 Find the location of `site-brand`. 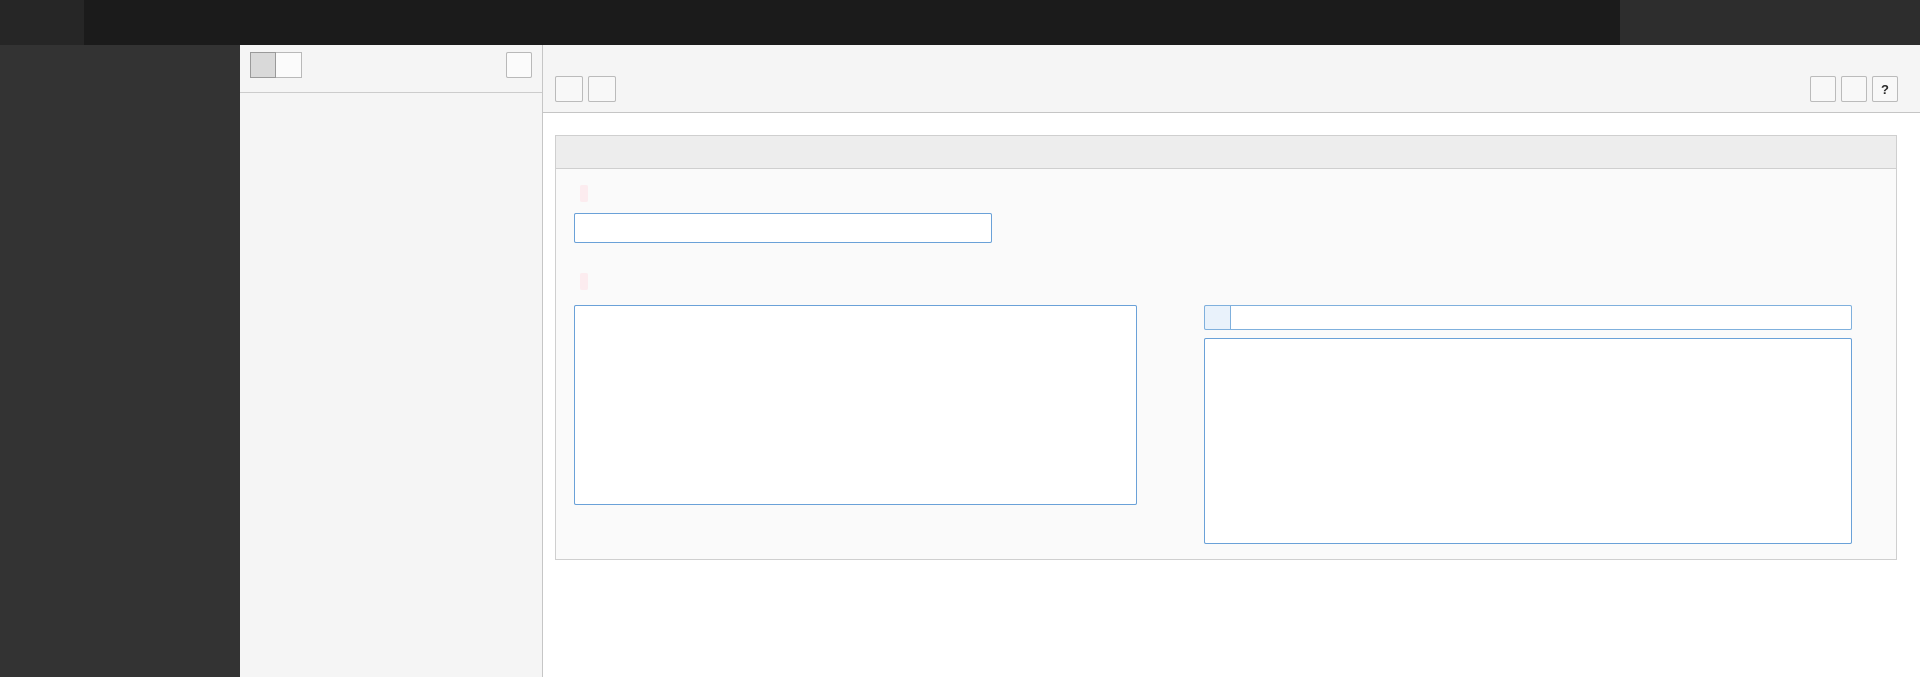

site-brand is located at coordinates (106, 22).